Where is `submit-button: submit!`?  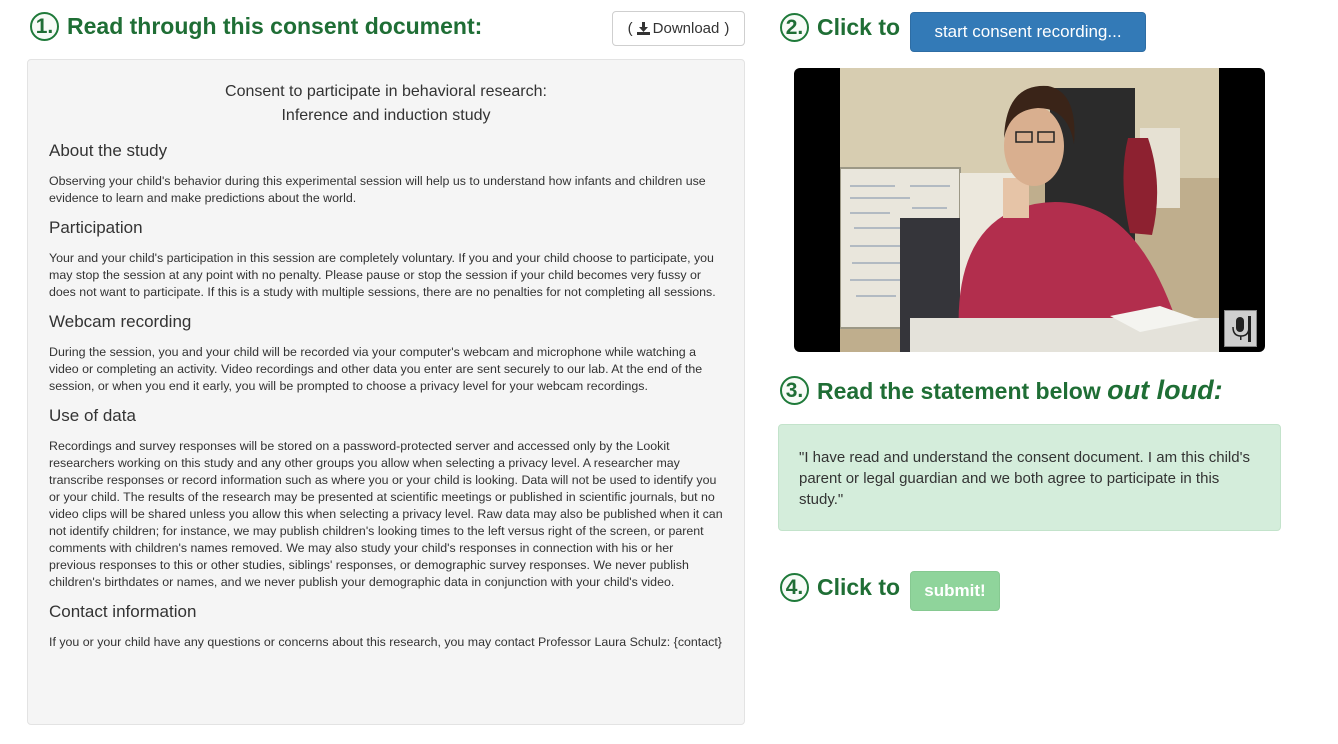 submit-button: submit! is located at coordinates (955, 591).